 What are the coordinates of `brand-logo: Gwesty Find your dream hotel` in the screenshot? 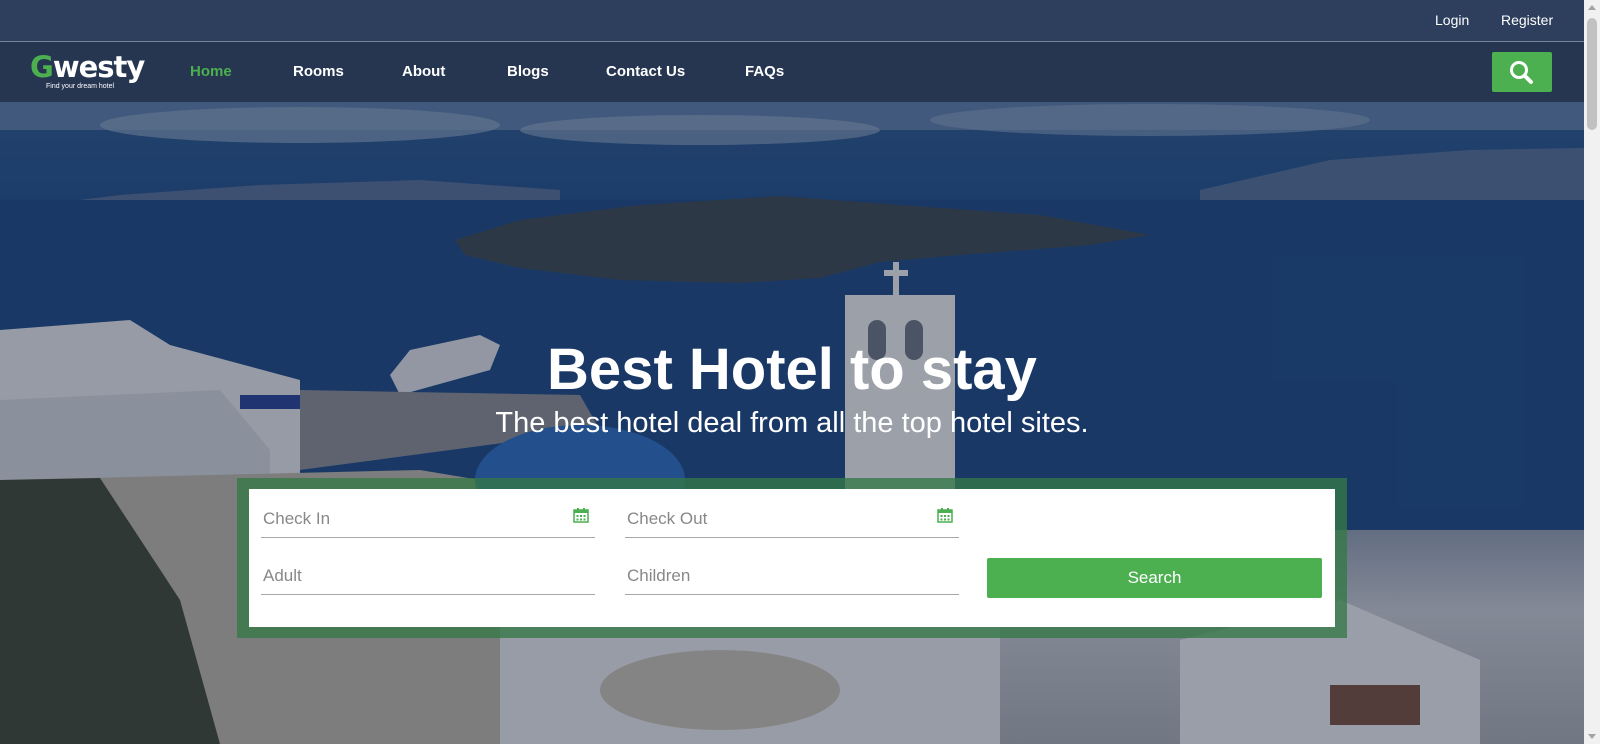 It's located at (90, 72).